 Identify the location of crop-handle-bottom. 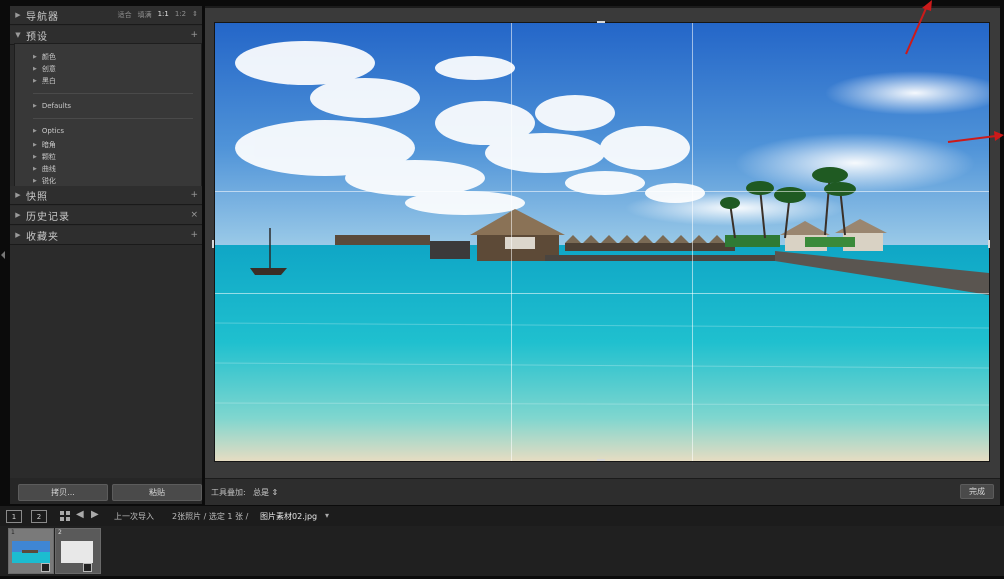
(601, 460).